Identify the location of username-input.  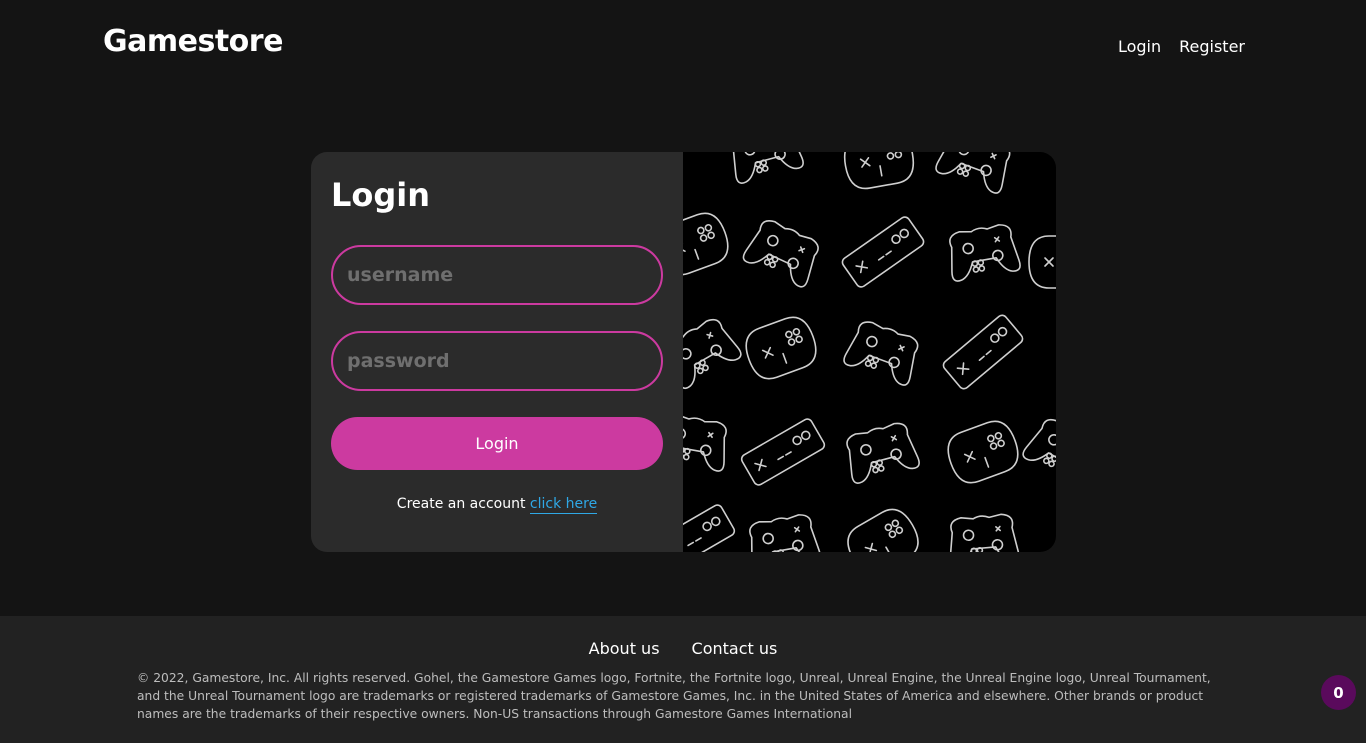
(497, 275).